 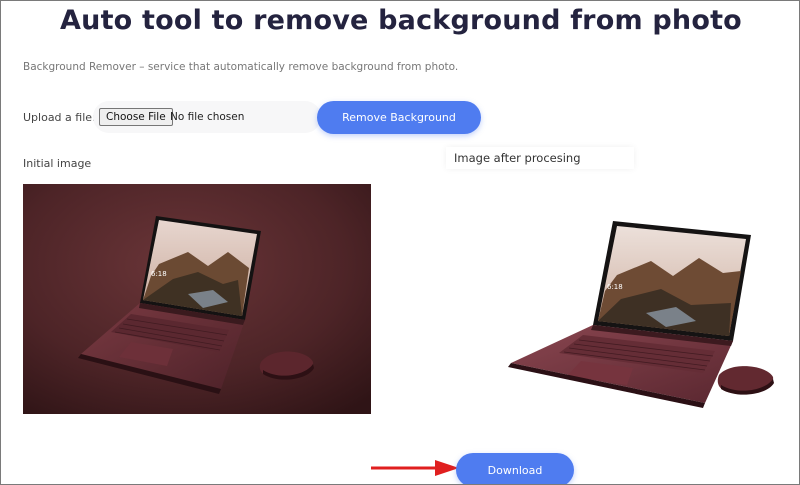 What do you see at coordinates (207, 117) in the screenshot?
I see `file-status-text: No file chosen` at bounding box center [207, 117].